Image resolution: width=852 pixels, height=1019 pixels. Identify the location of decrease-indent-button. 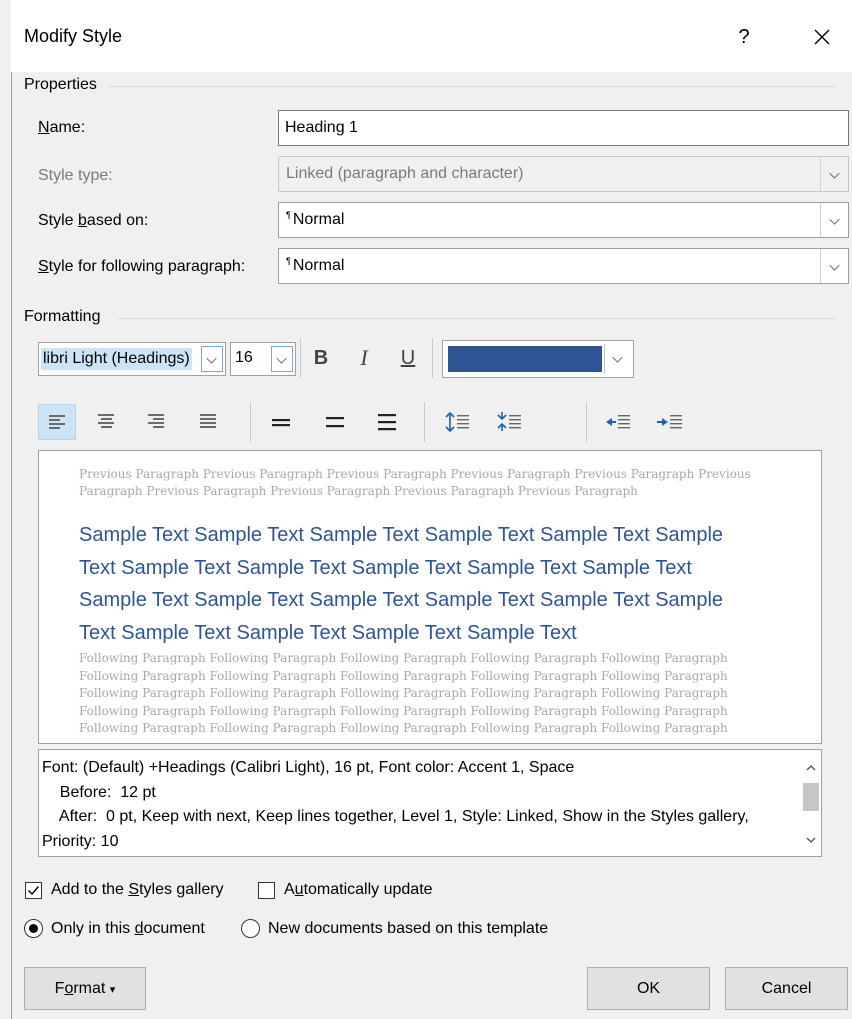
(617, 422).